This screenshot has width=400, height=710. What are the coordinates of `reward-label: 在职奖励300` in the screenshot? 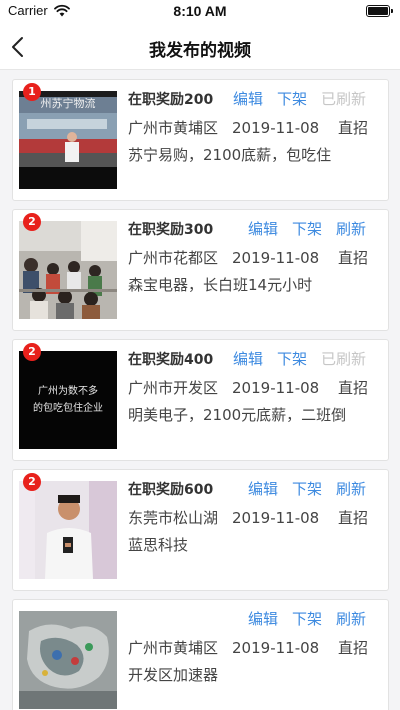 It's located at (171, 230).